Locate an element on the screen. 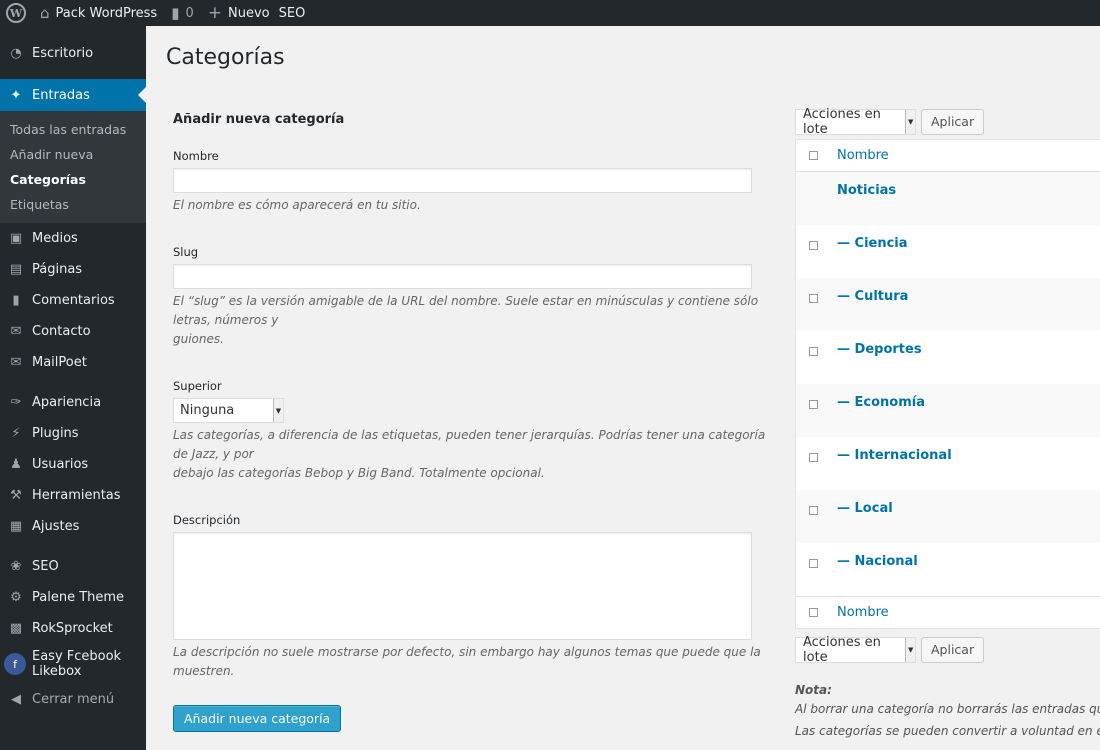 The image size is (1100, 750). menu-medios: ▣ Medios is located at coordinates (73, 238).